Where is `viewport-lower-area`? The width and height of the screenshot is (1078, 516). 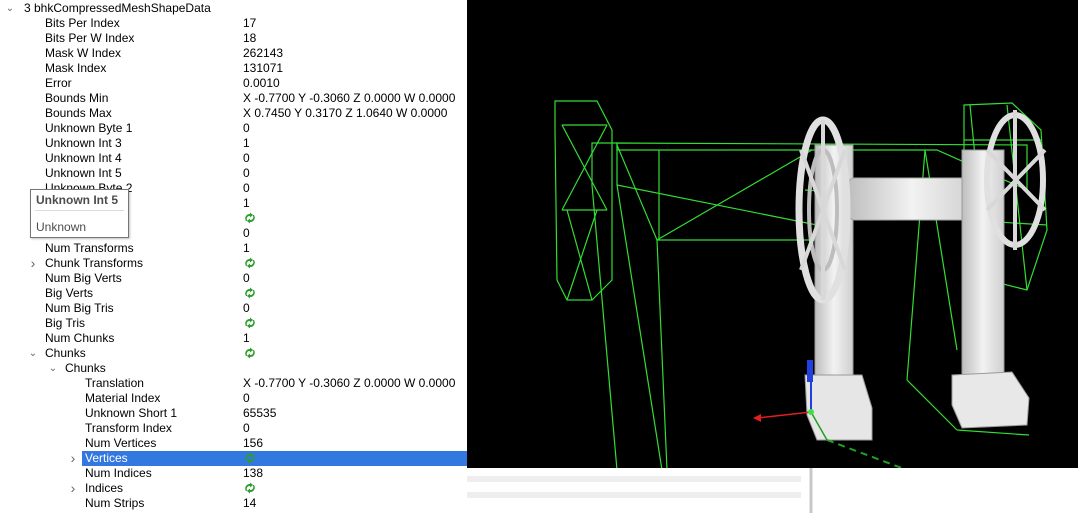 viewport-lower-area is located at coordinates (772, 490).